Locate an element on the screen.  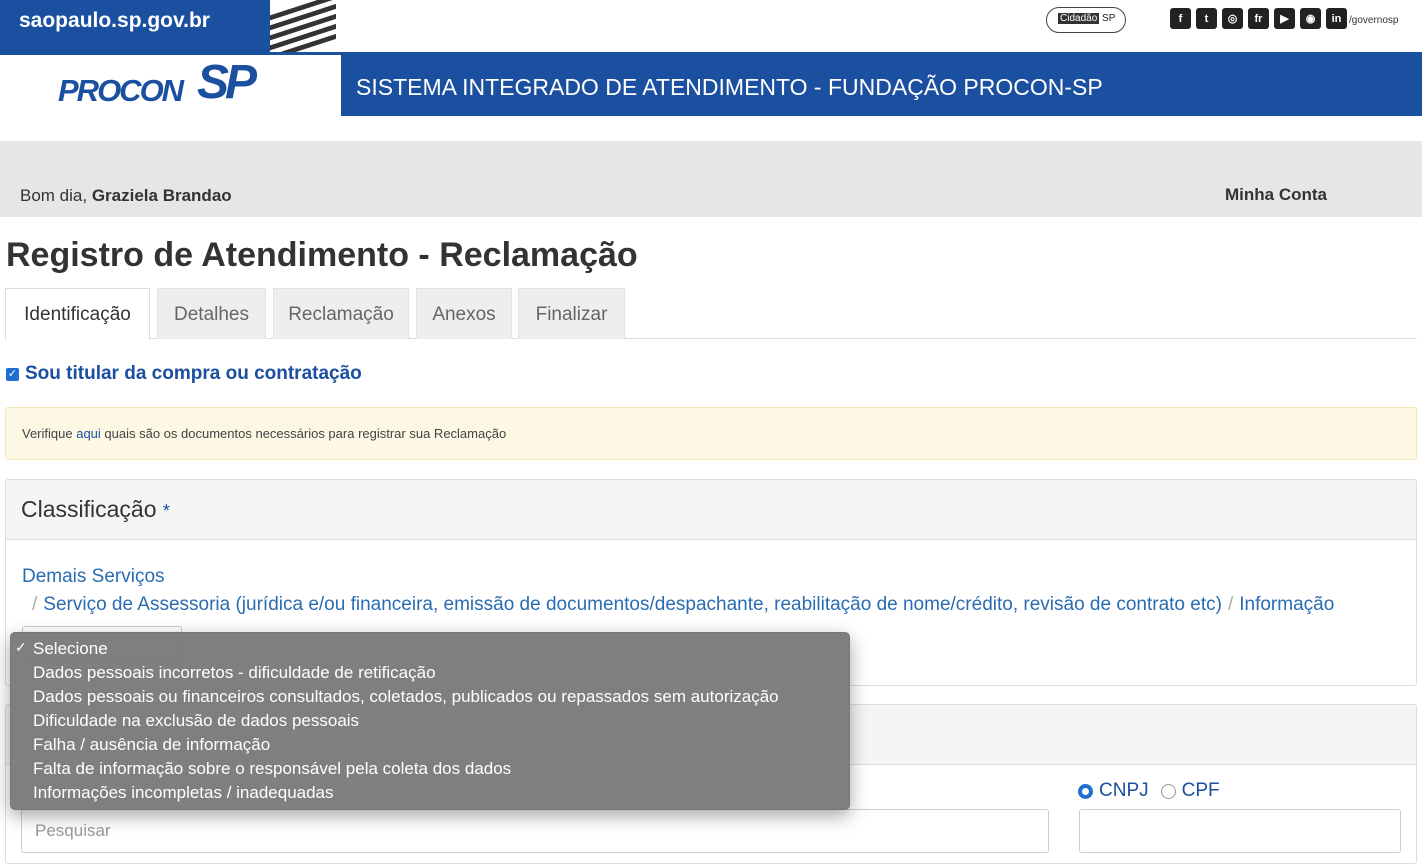
required-mark: * is located at coordinates (166, 511).